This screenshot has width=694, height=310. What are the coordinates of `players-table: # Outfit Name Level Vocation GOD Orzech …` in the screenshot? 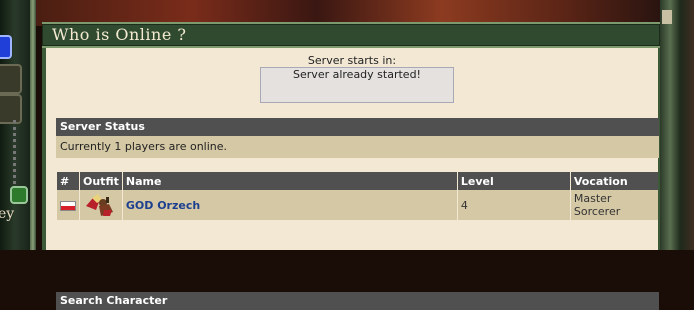 It's located at (357, 196).